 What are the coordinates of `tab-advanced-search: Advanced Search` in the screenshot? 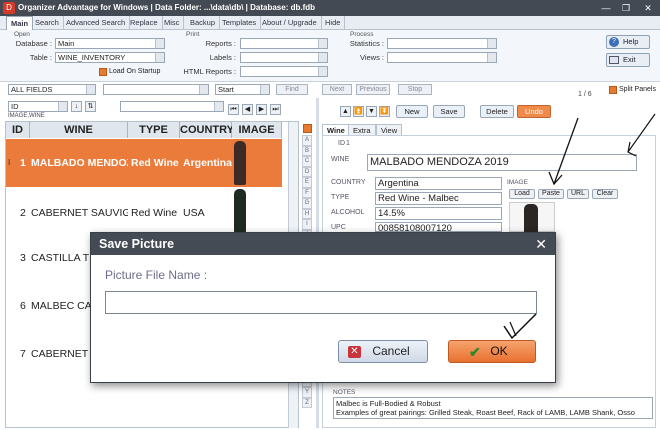 It's located at (96, 23).